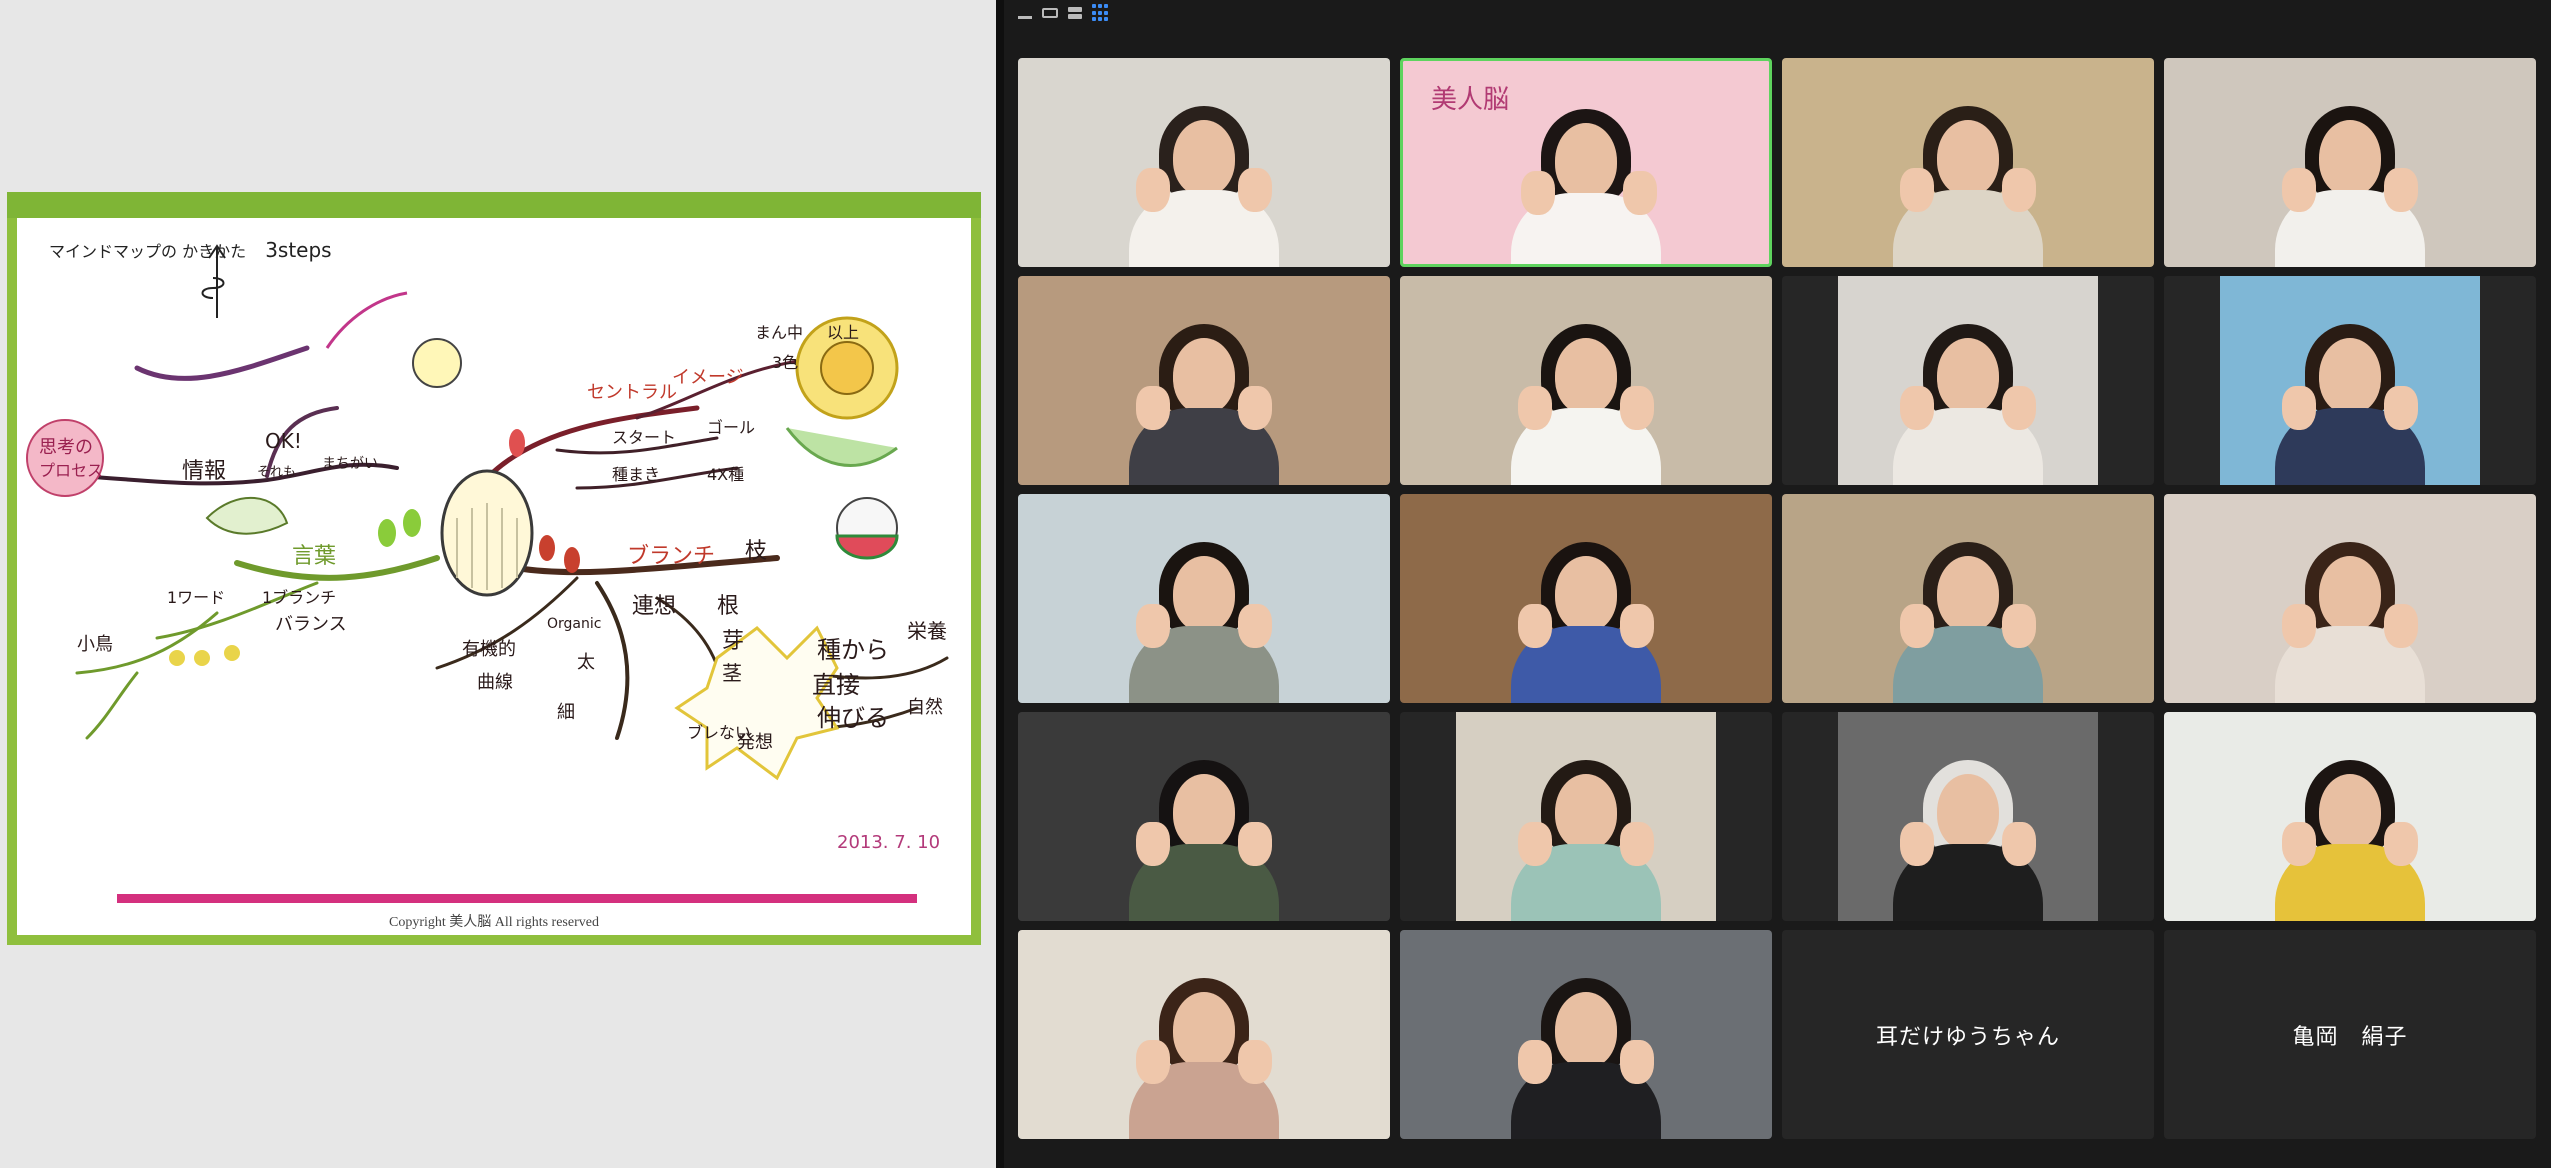 The height and width of the screenshot is (1168, 2551). I want to click on participant-tile: 美人脳, so click(1586, 162).